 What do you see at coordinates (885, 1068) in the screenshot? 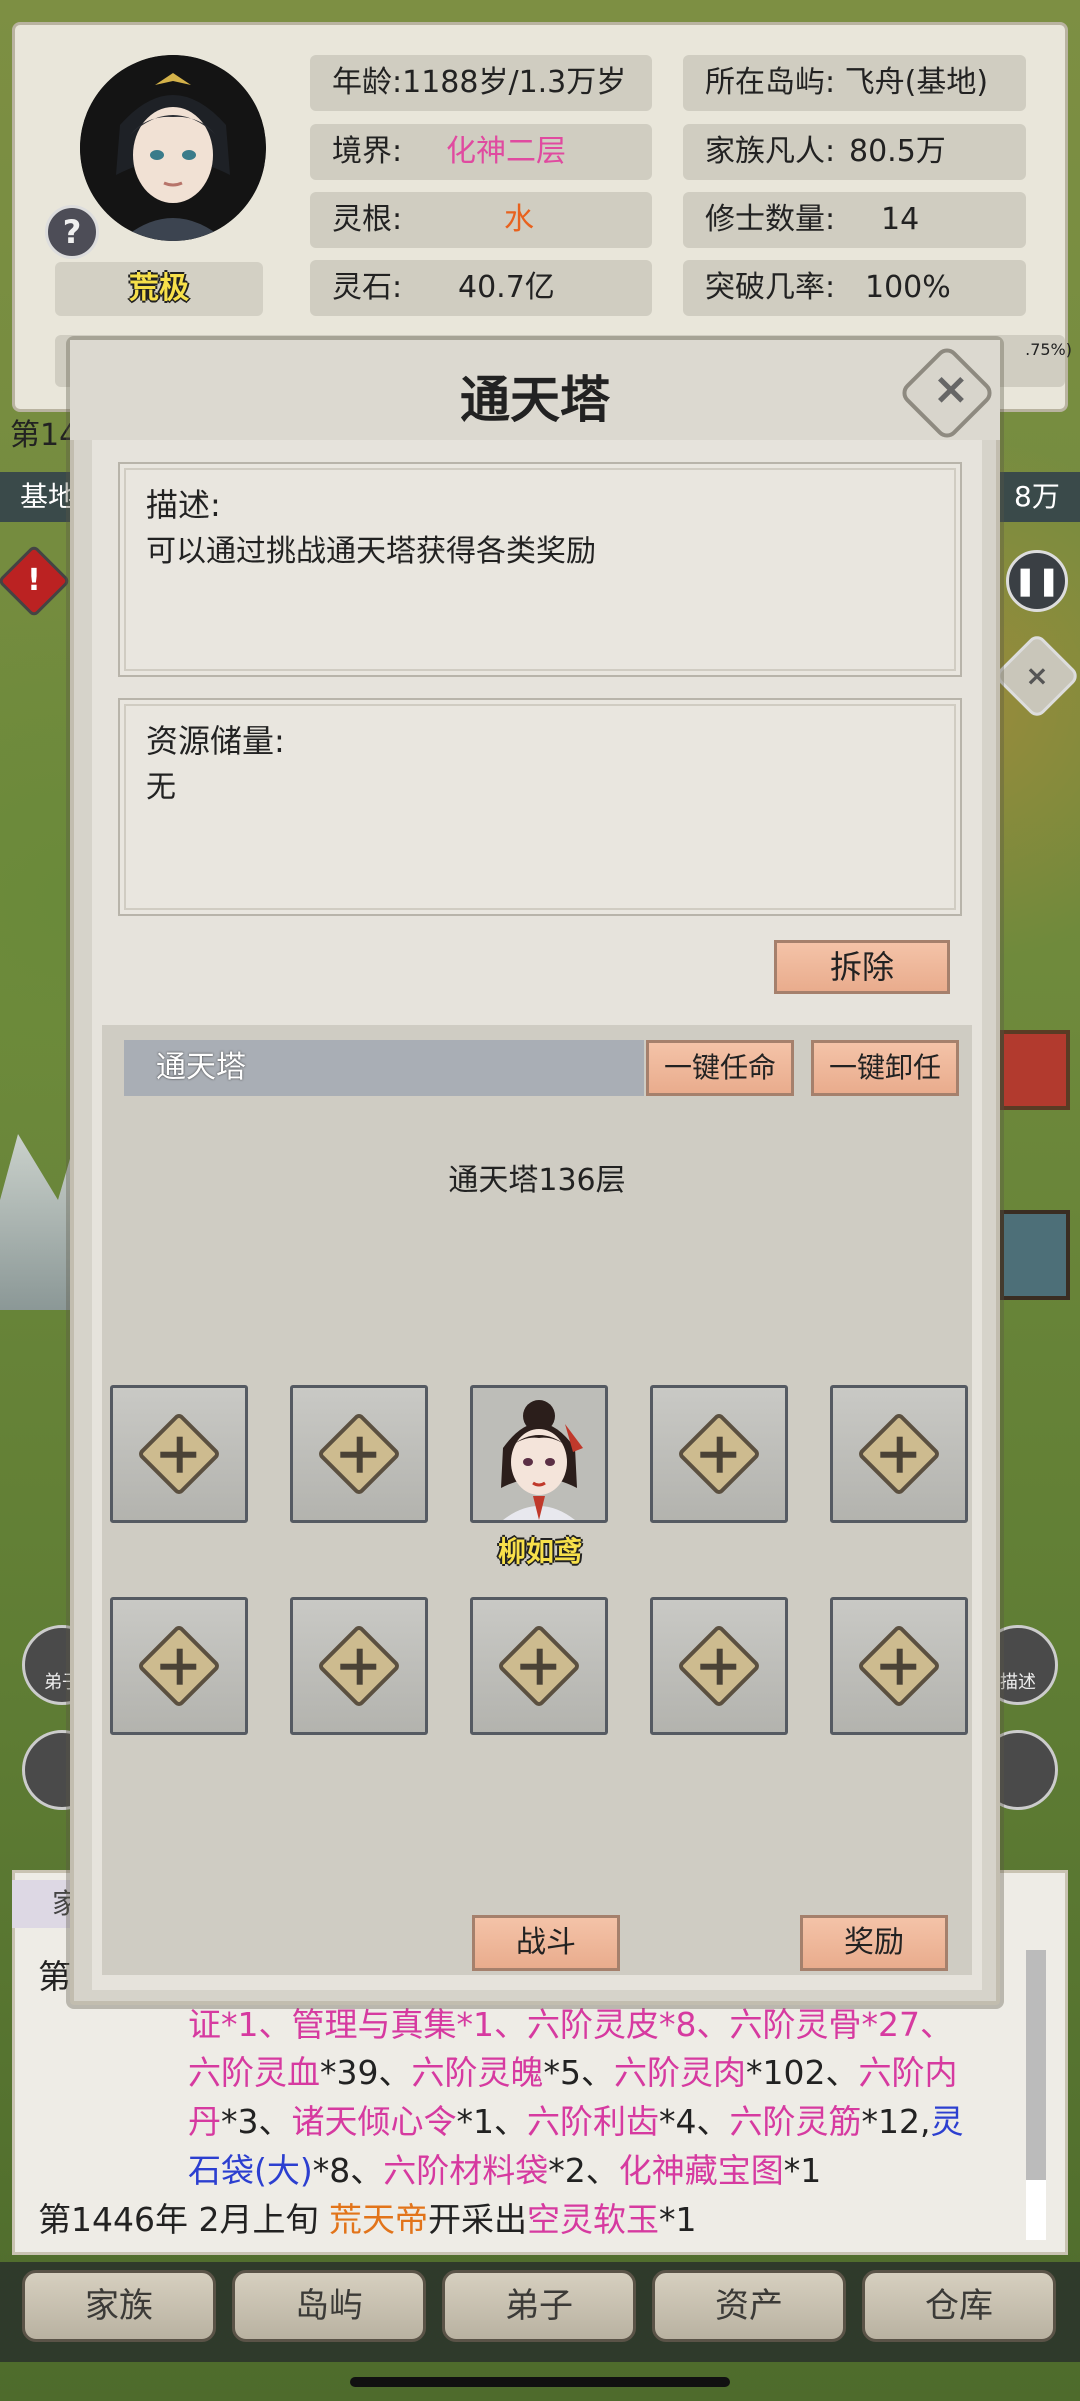
I see `dismiss-all-button: 一键卸任` at bounding box center [885, 1068].